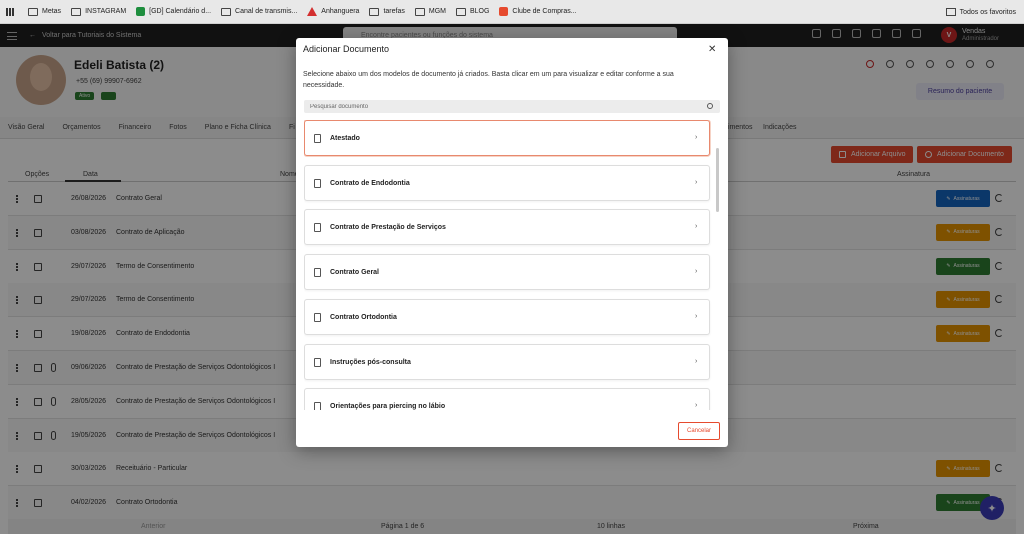  I want to click on document-template-item: Contrato de Endodontia ›, so click(507, 182).